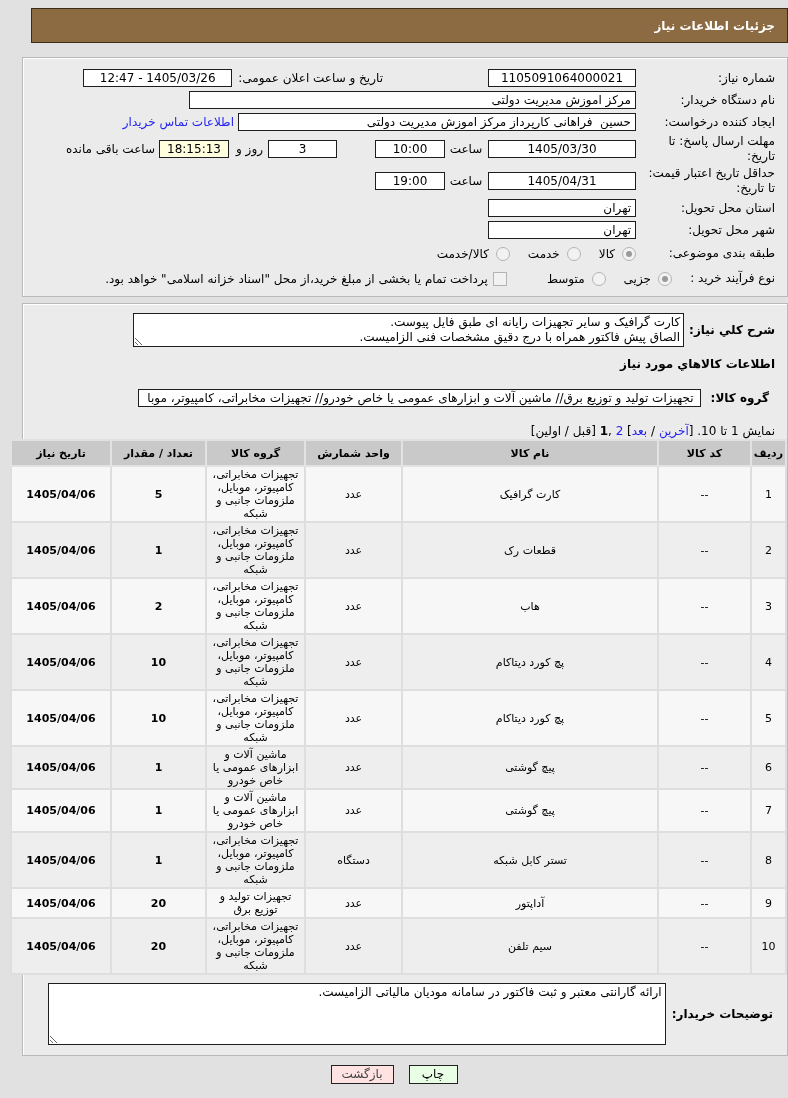  Describe the element at coordinates (768, 767) in the screenshot. I see `table-cell: 6` at that location.